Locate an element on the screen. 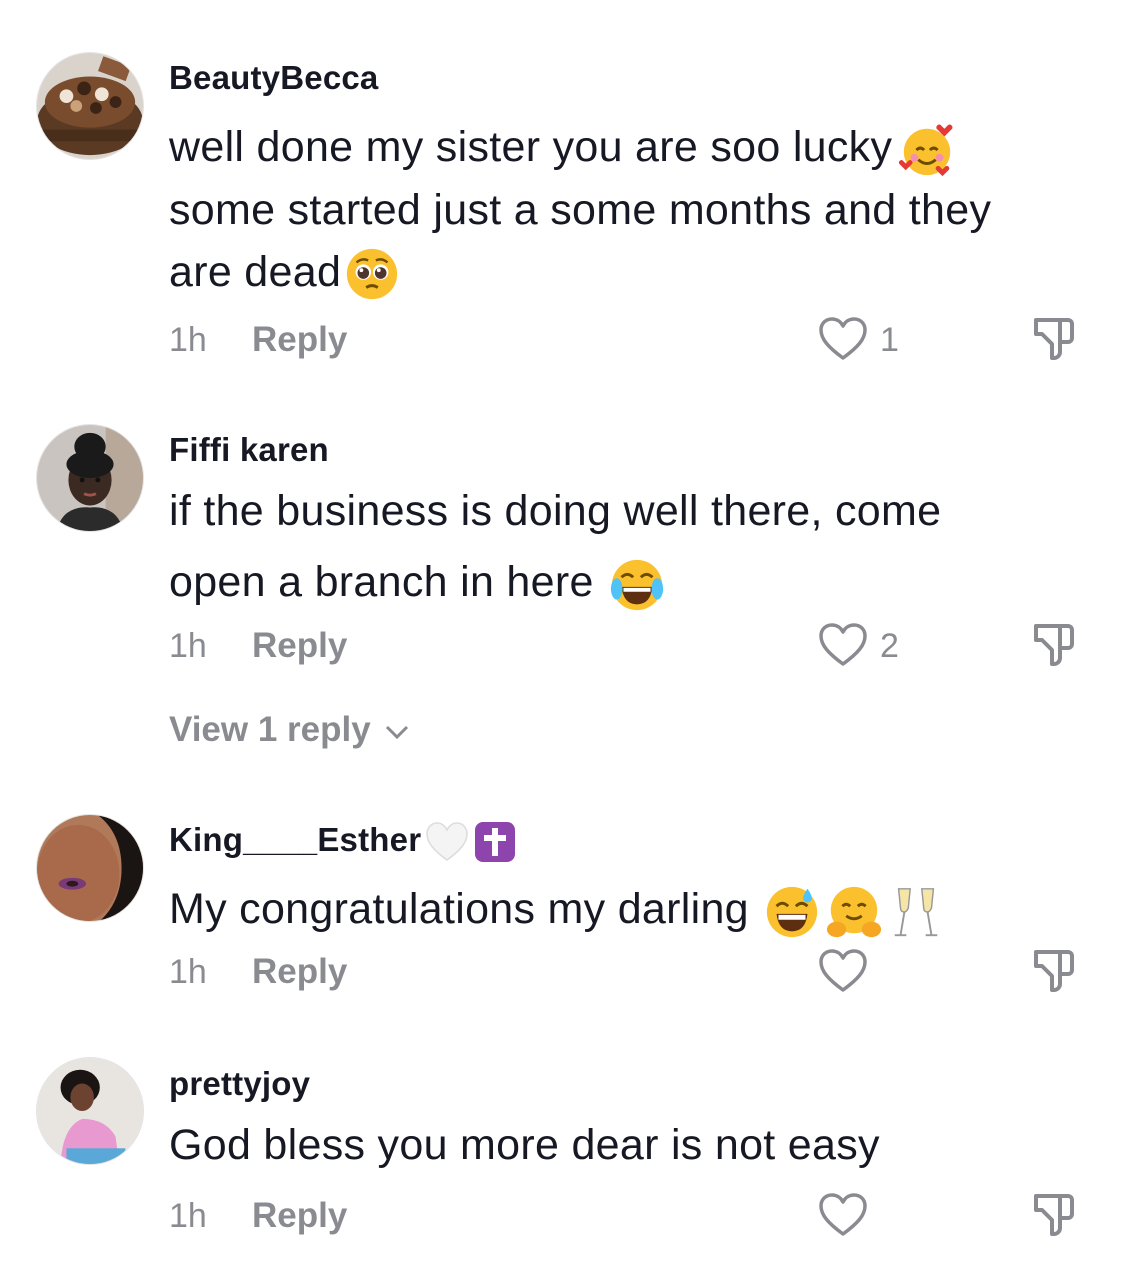 The image size is (1125, 1279). username: prettyjoy is located at coordinates (239, 1084).